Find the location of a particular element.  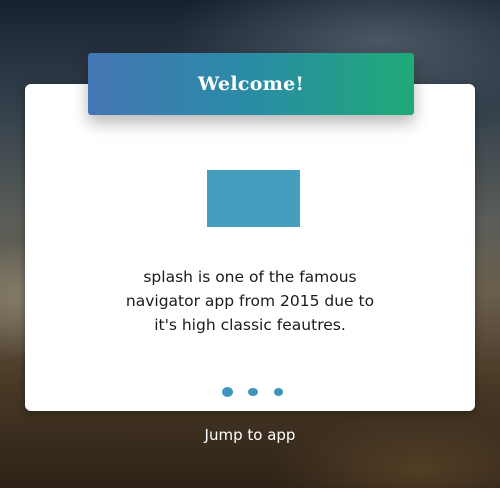

jump-to-app-button: Jump to app is located at coordinates (250, 435).